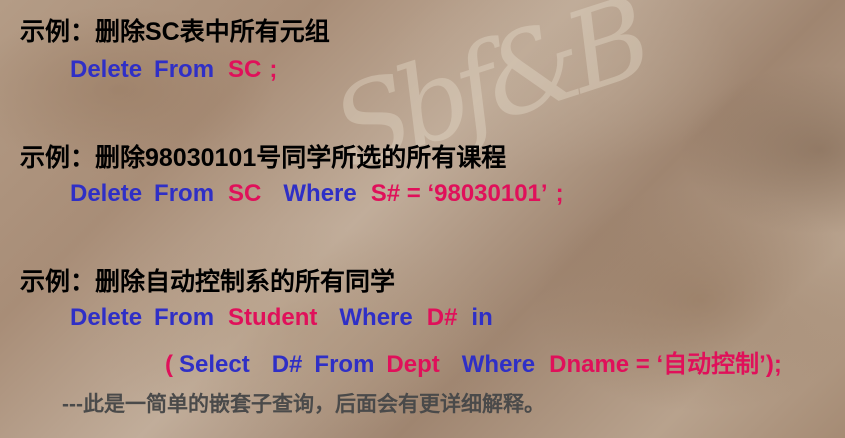 This screenshot has height=438, width=845. Describe the element at coordinates (482, 317) in the screenshot. I see `keyword-in: in` at that location.